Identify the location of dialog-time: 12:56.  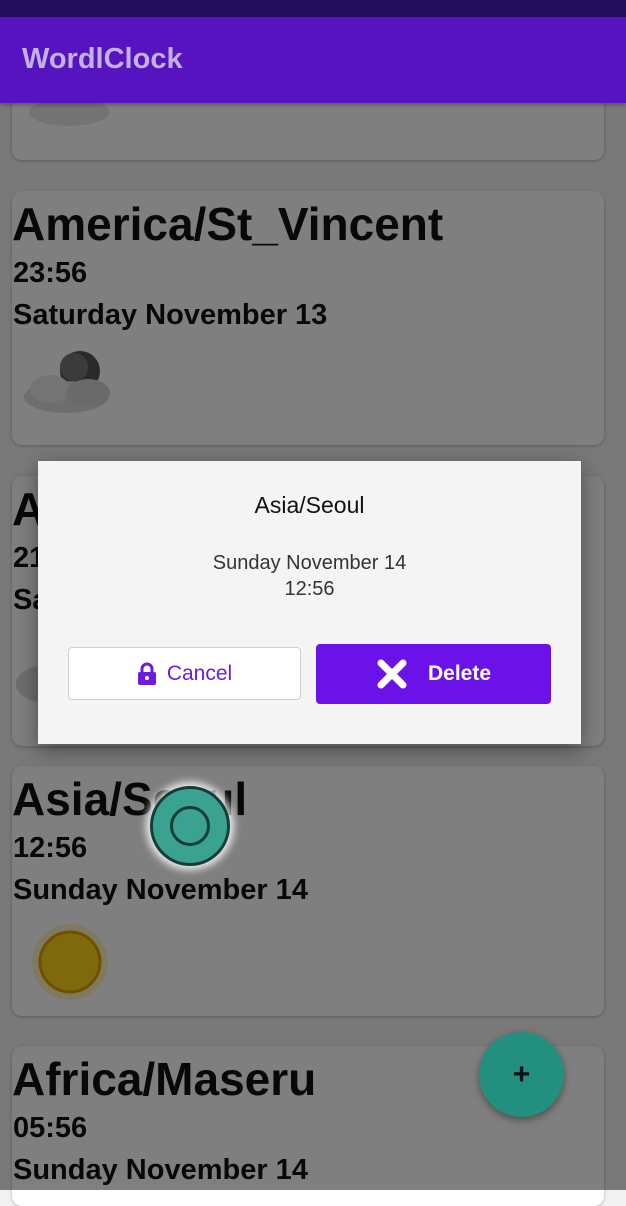
(309, 589).